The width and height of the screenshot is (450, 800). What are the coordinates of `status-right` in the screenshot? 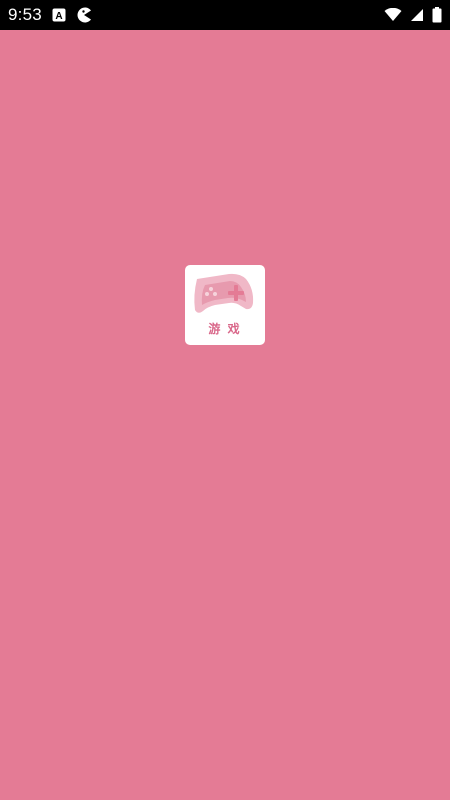 It's located at (413, 15).